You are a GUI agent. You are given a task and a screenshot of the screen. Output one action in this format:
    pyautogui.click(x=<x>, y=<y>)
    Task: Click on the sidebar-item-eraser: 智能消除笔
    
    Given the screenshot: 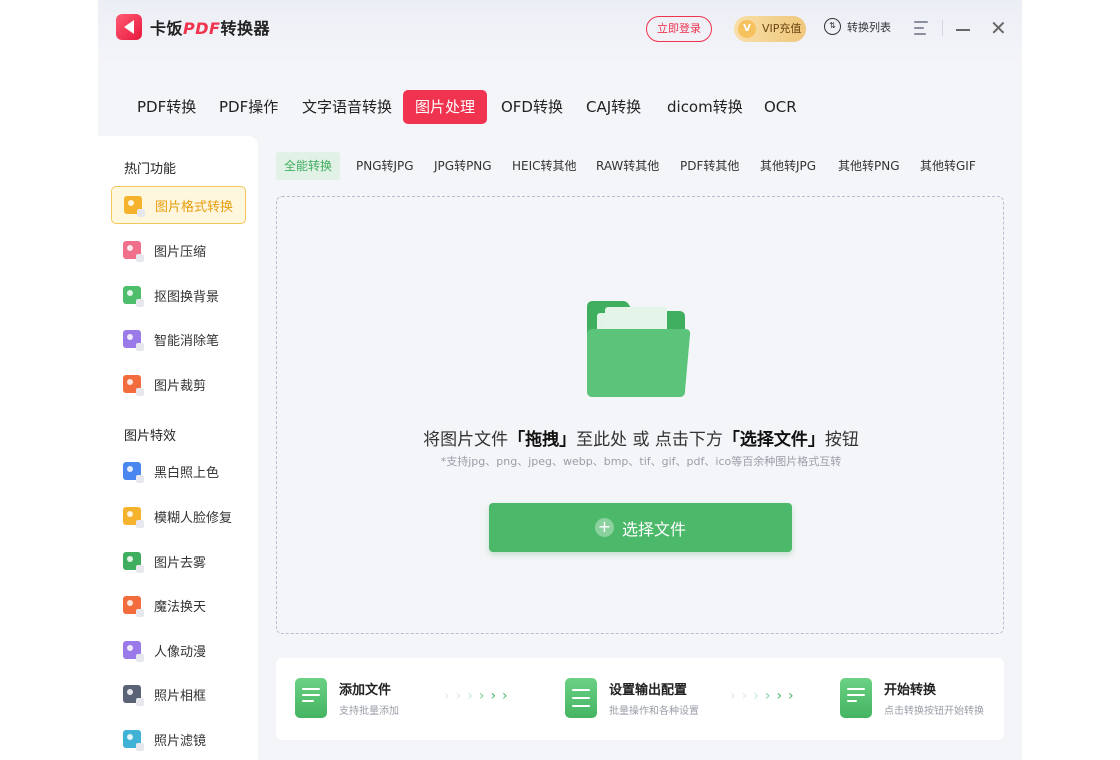 What is the action you would take?
    pyautogui.click(x=178, y=339)
    